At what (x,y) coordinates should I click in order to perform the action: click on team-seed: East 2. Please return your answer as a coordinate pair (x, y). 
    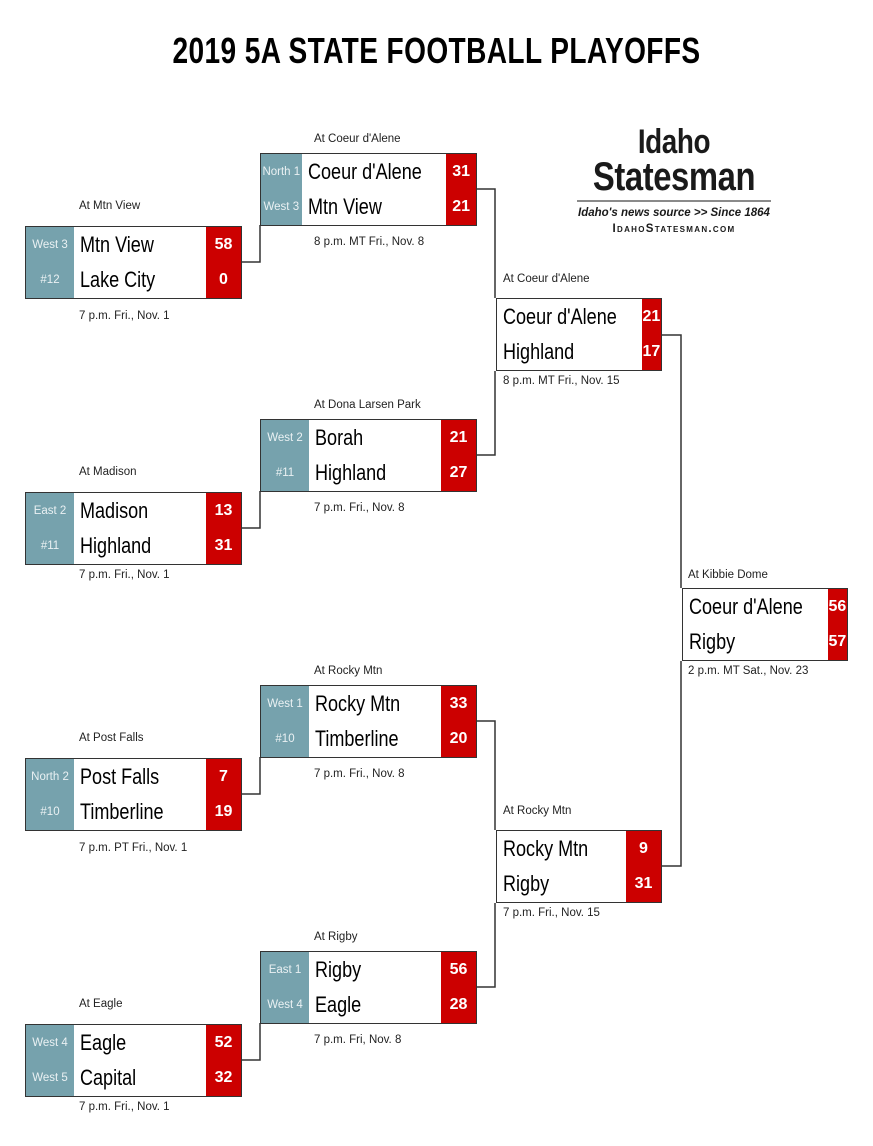
    Looking at the image, I should click on (50, 510).